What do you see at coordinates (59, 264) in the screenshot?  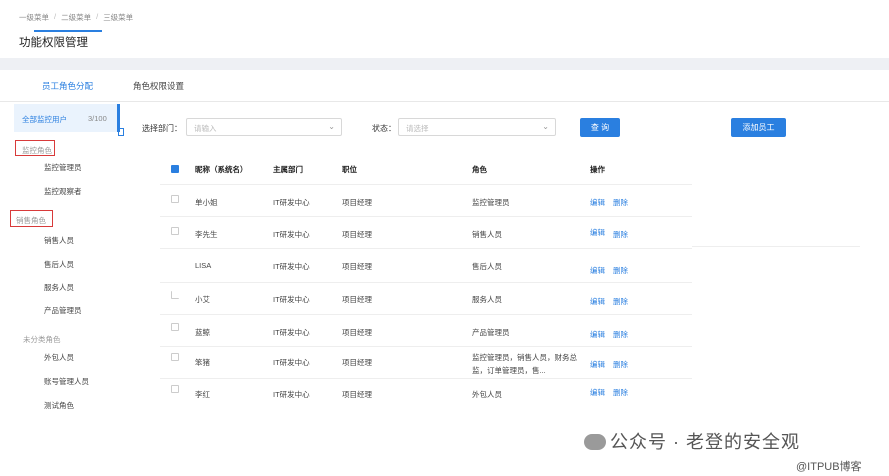 I see `sidebar-item-role: 售后人员` at bounding box center [59, 264].